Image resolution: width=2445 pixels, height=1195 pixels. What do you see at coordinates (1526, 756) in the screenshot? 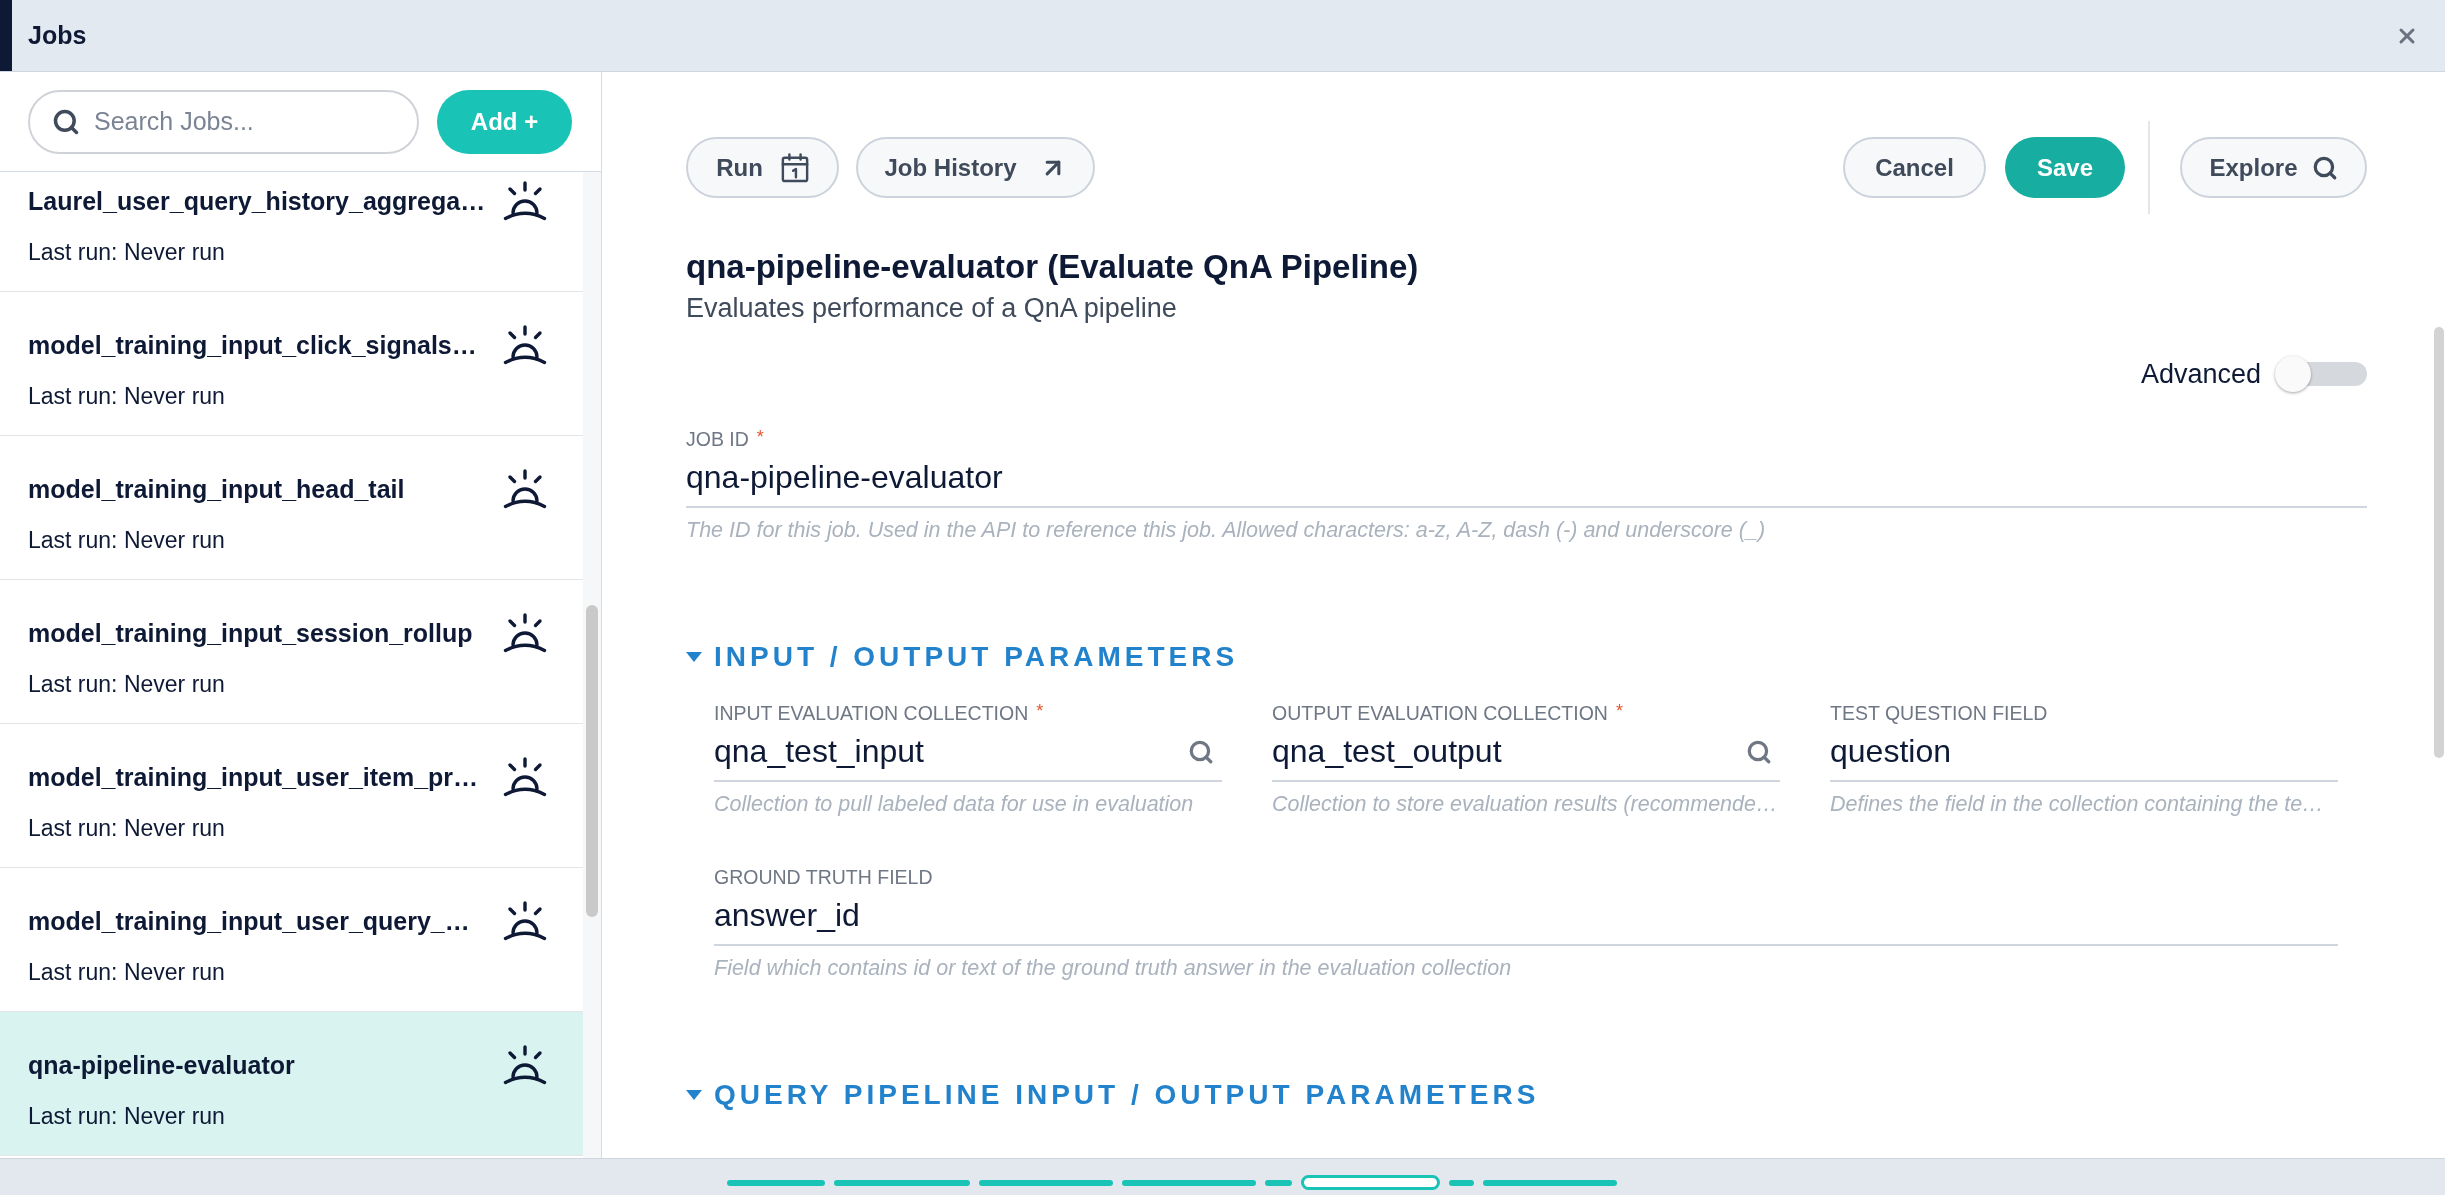
I see `lookup-field: qna_test_output` at bounding box center [1526, 756].